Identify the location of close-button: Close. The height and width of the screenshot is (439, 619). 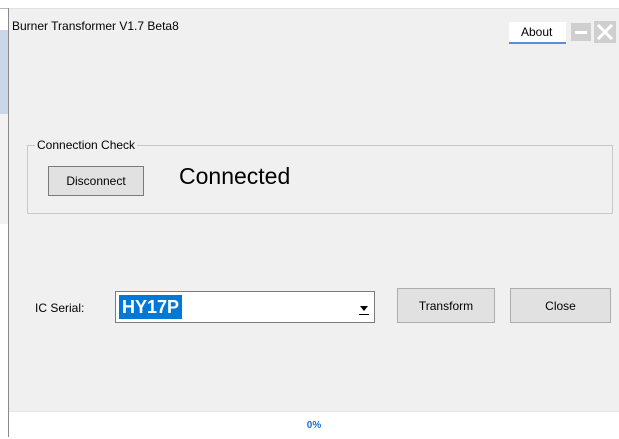
(560, 305).